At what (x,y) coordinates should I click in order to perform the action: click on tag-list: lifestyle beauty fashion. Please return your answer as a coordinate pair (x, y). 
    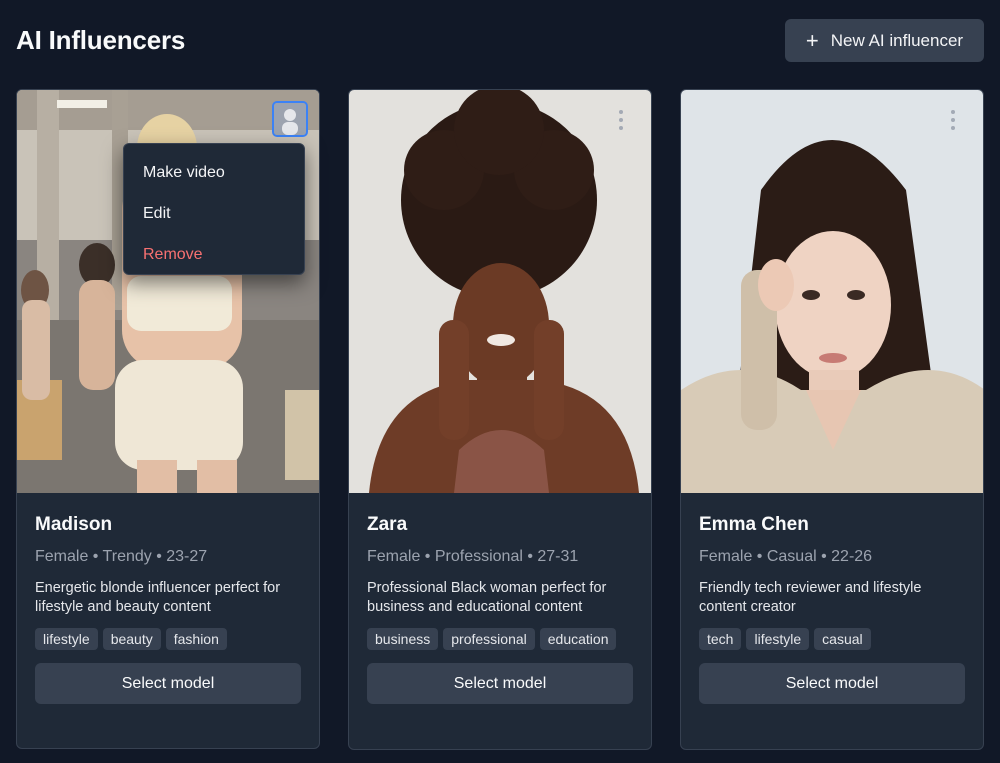
    Looking at the image, I should click on (168, 639).